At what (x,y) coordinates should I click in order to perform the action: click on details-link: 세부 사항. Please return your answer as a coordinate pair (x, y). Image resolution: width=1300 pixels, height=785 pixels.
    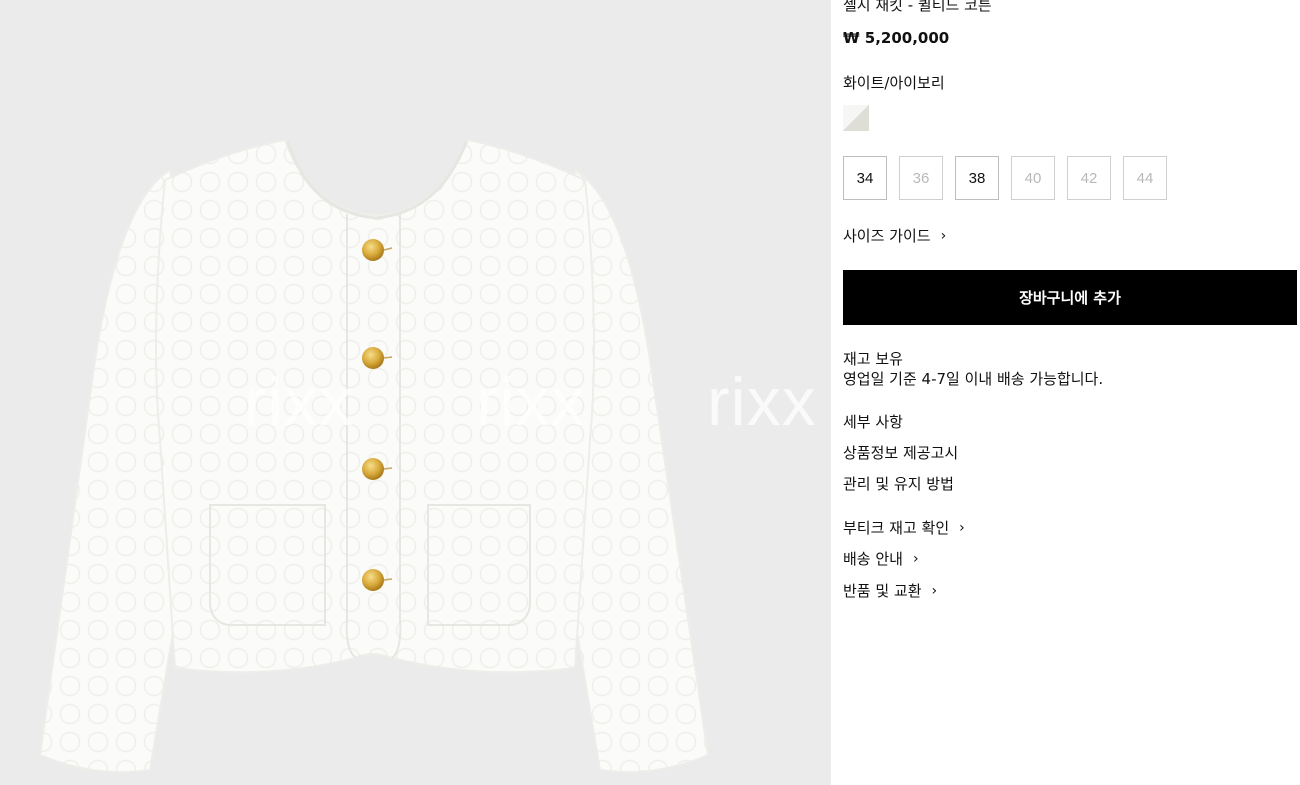
    Looking at the image, I should click on (873, 421).